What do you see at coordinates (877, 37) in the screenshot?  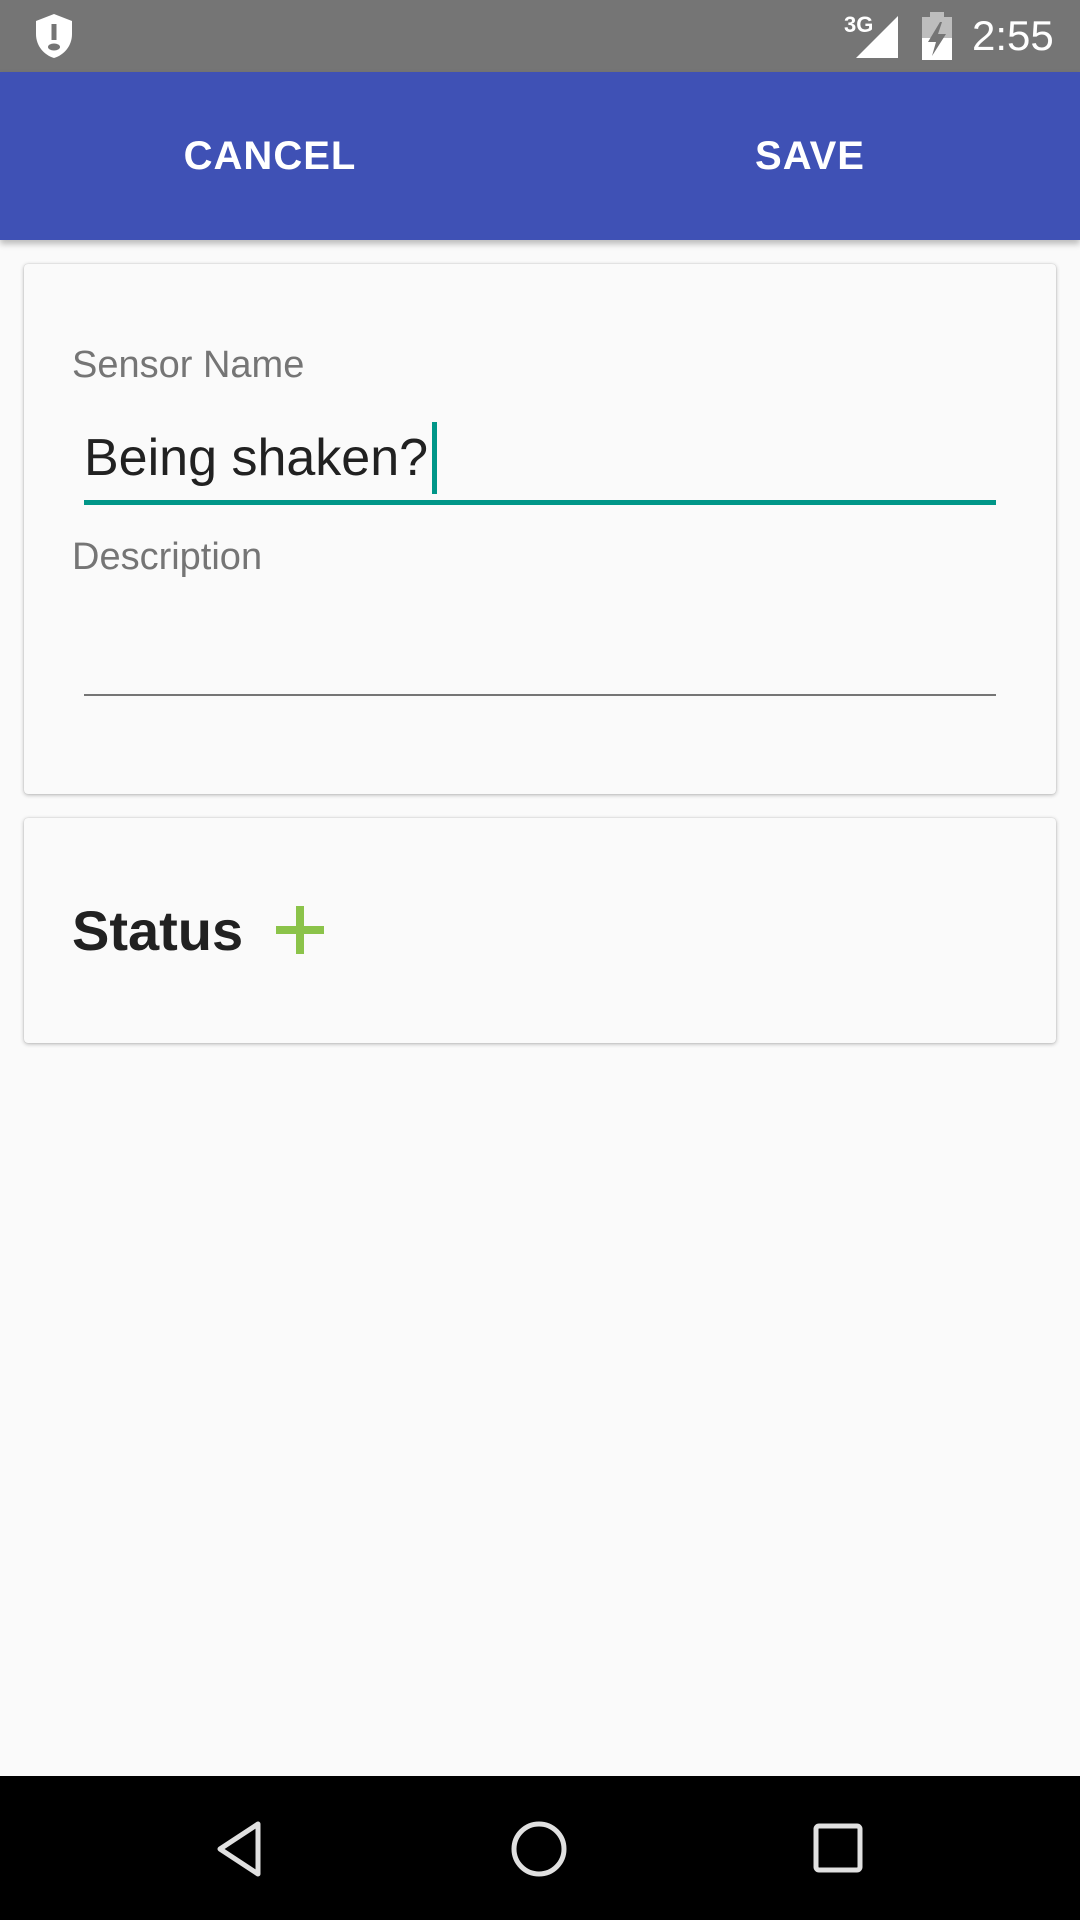 I see `signal-icon` at bounding box center [877, 37].